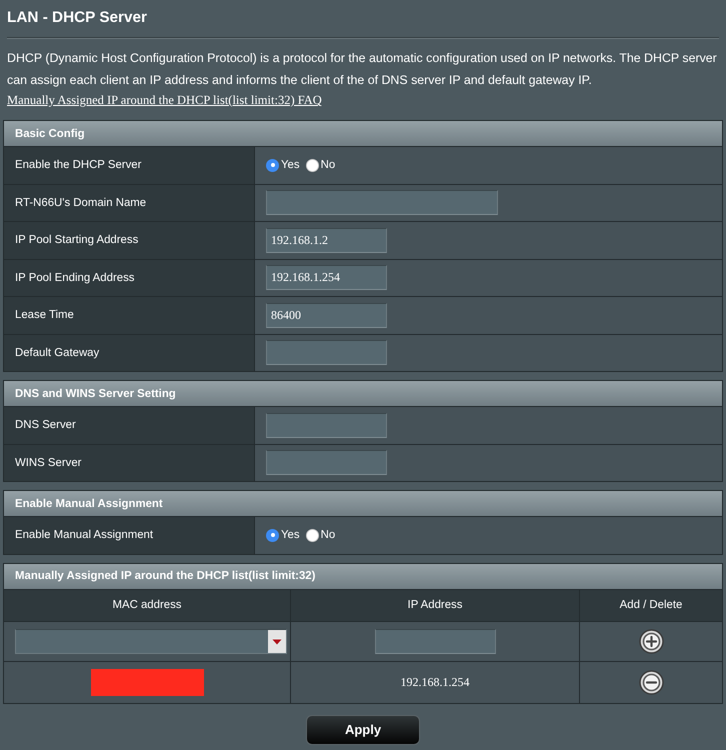  What do you see at coordinates (129, 425) in the screenshot?
I see `row-label: DNS Server` at bounding box center [129, 425].